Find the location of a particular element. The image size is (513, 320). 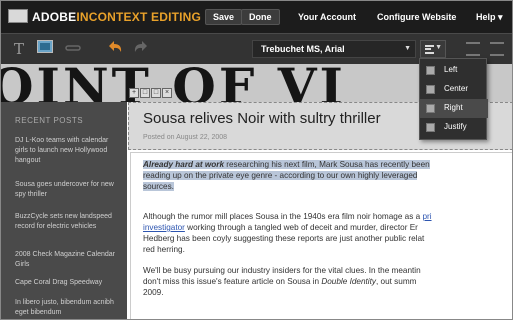

align-center-icon is located at coordinates (430, 89).